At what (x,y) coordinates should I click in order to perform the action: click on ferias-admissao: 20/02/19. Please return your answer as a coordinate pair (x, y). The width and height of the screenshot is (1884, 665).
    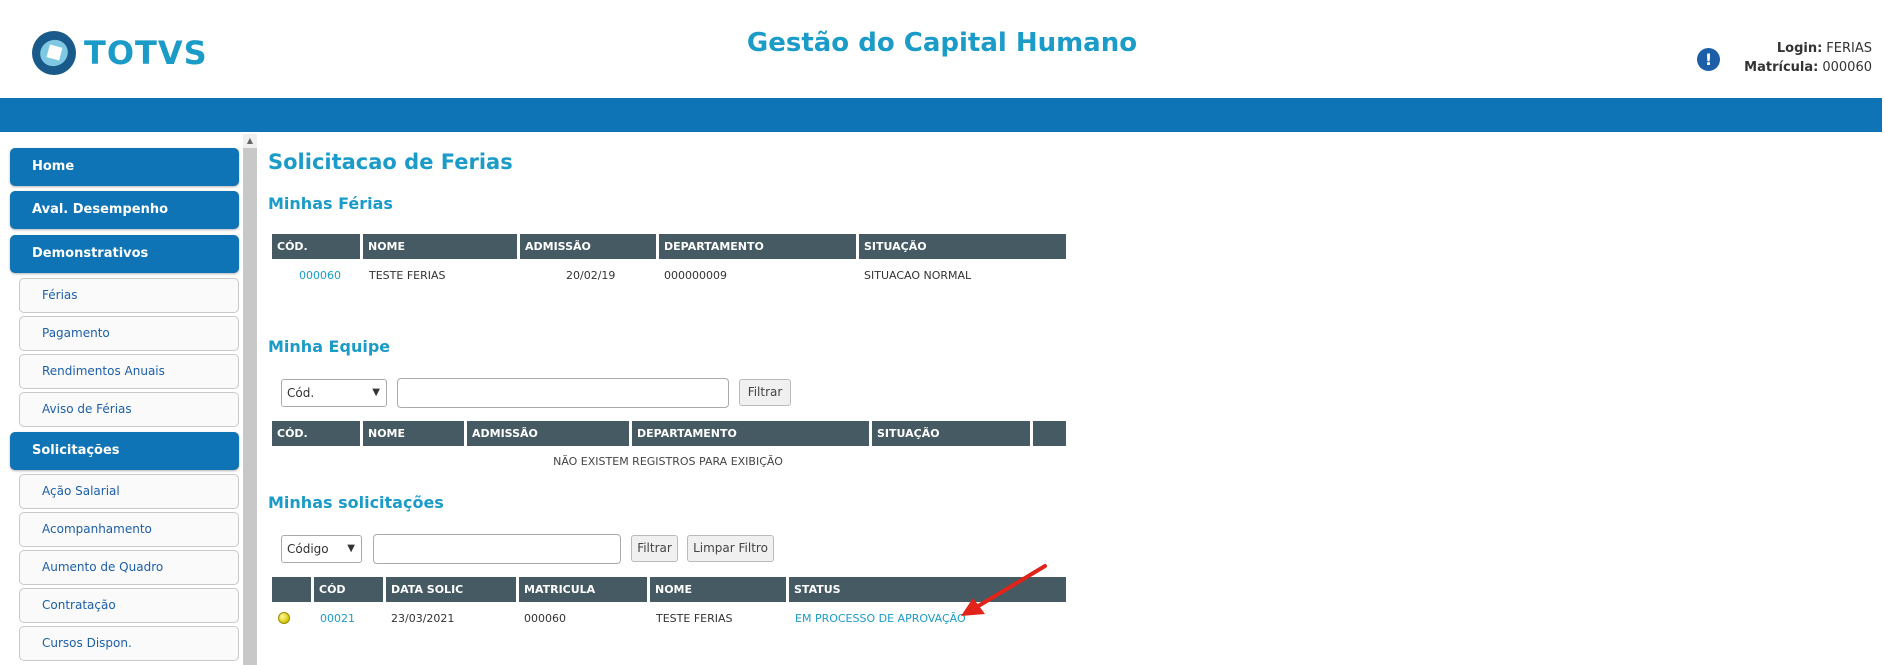
    Looking at the image, I should click on (591, 275).